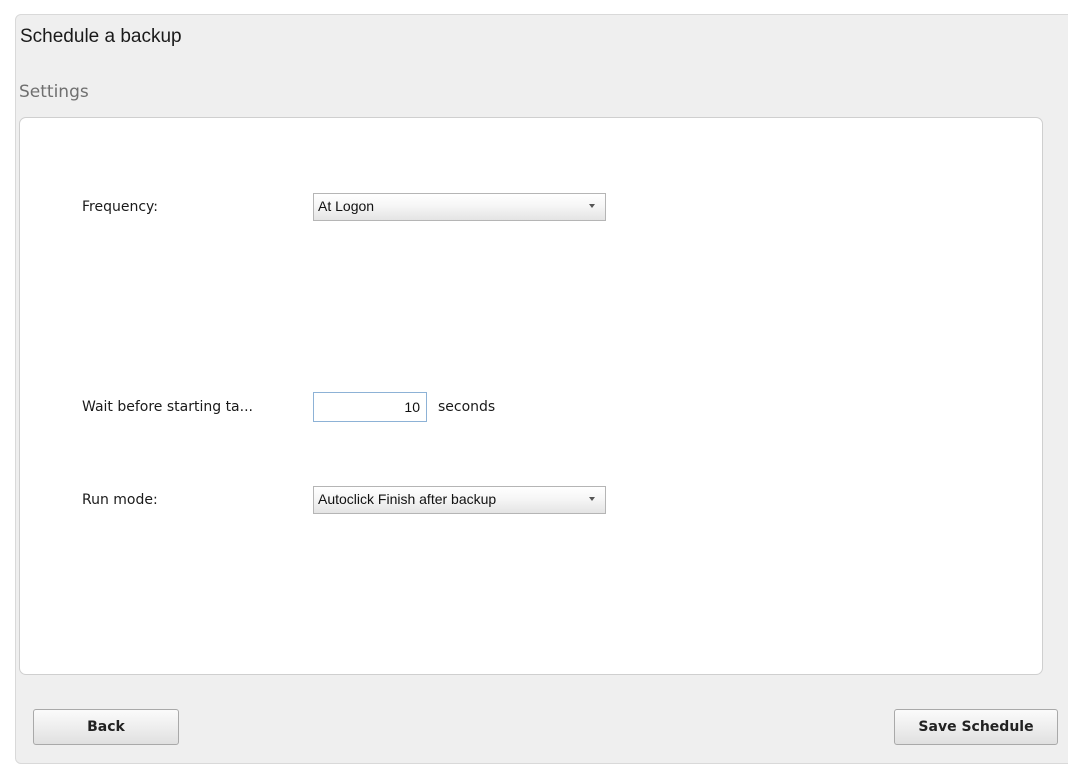 This screenshot has height=764, width=1068. I want to click on run-mode-label: Run mode:, so click(120, 500).